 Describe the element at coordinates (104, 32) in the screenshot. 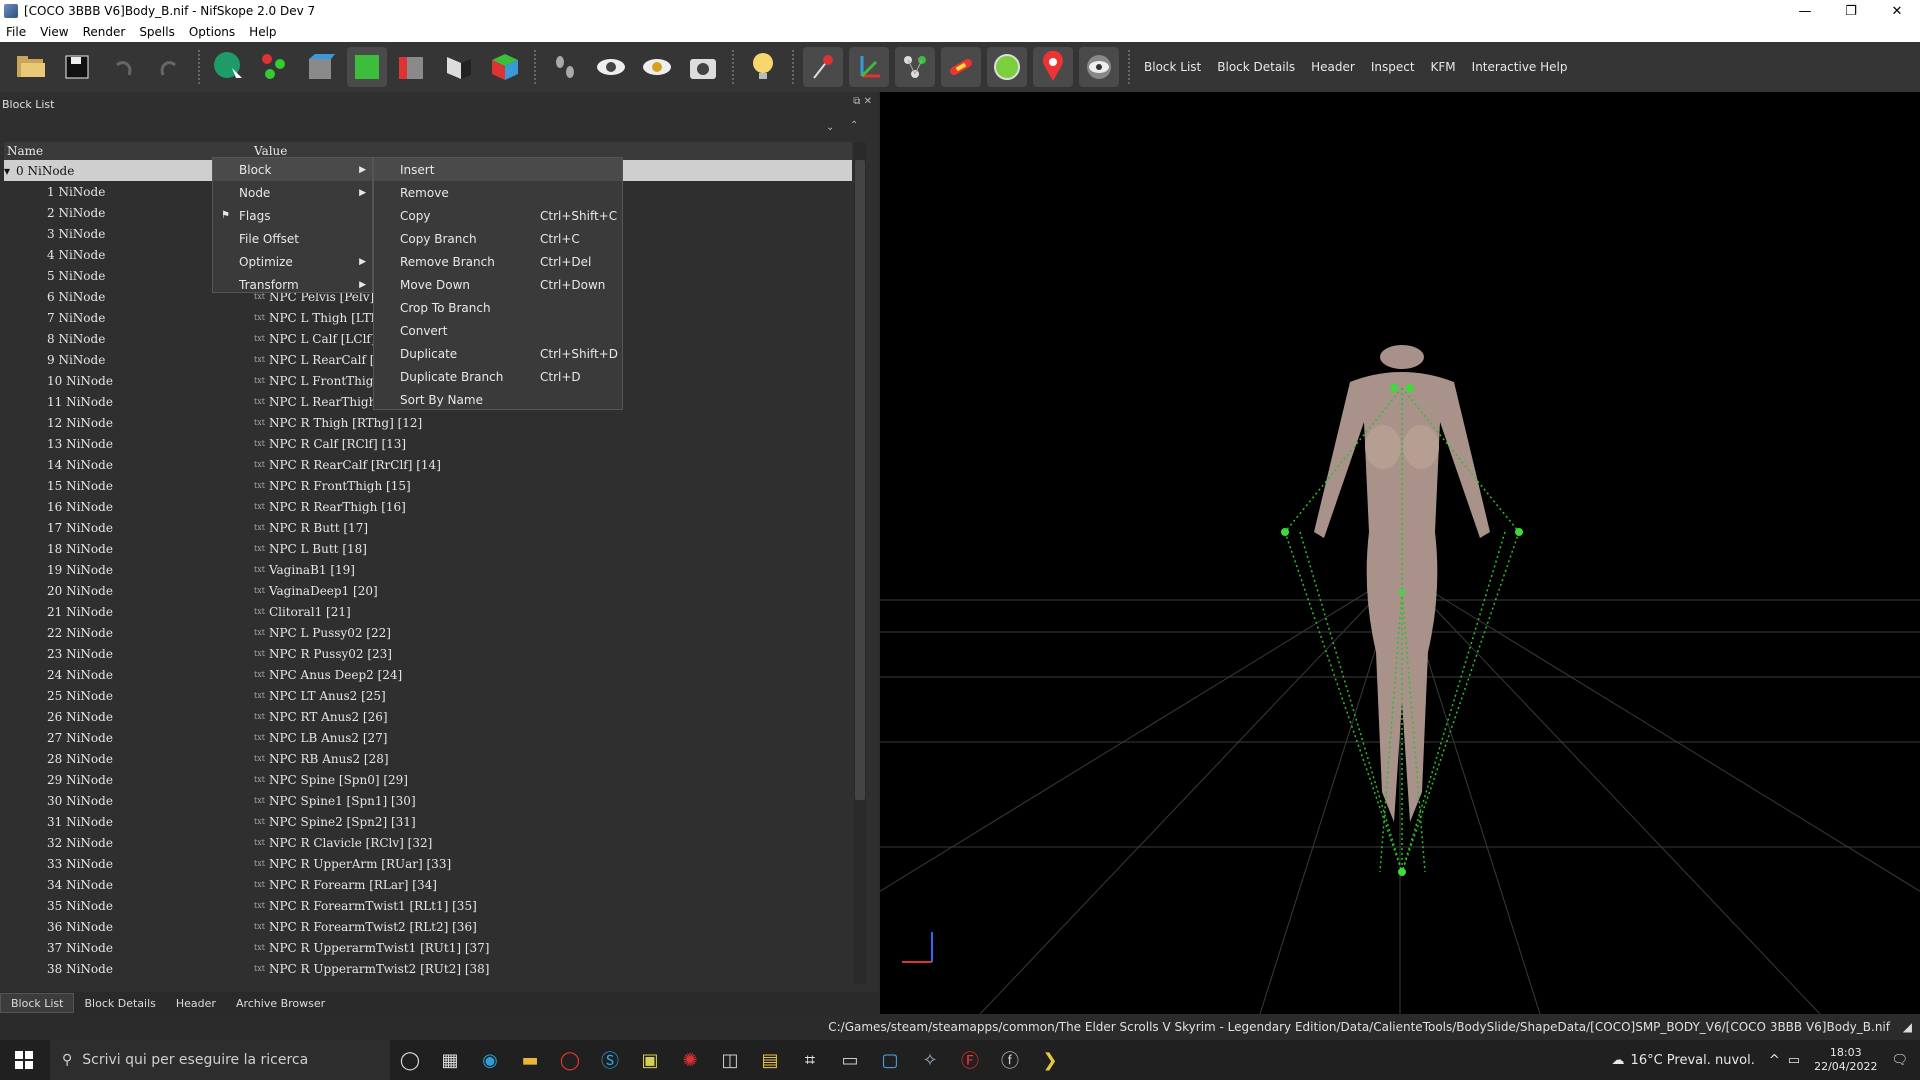

I see `menu-render: Render` at that location.